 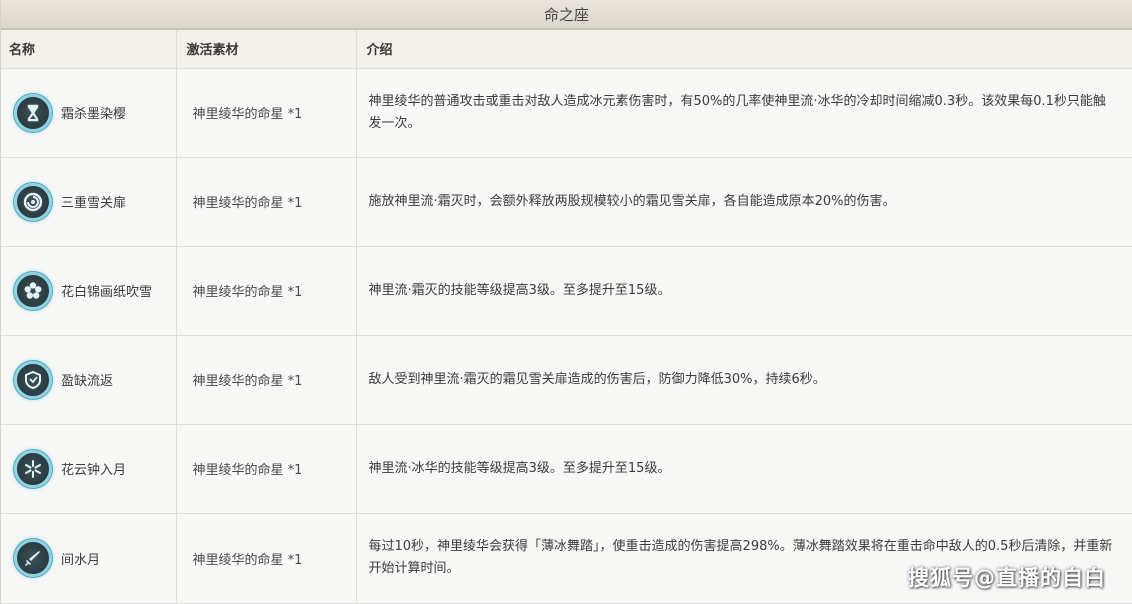 I want to click on description-cell: 神里流·霜灭的技能等级提高3级。至多提升至15级。, so click(x=744, y=291).